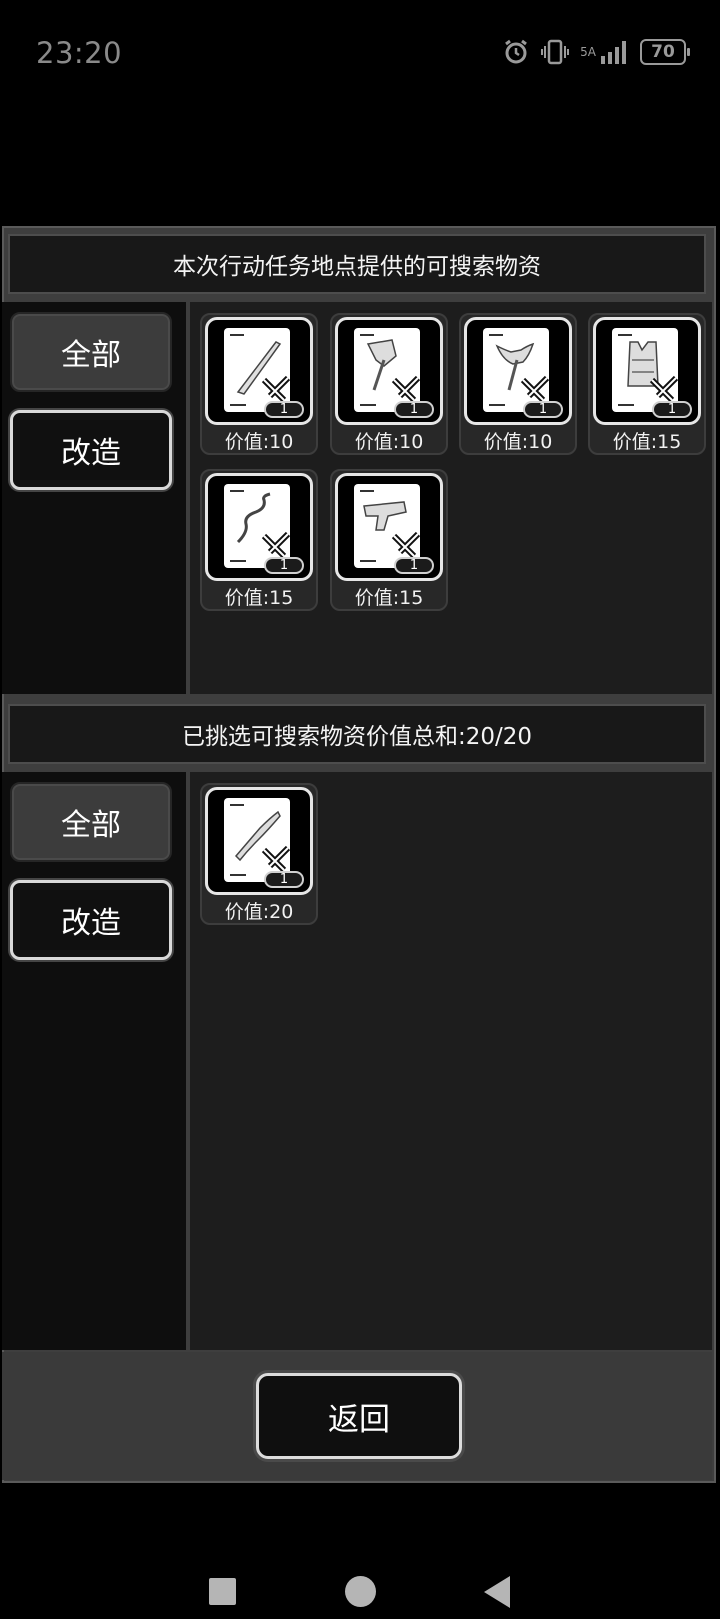 The image size is (720, 1619). I want to click on selected-tab-all: 全部, so click(91, 822).